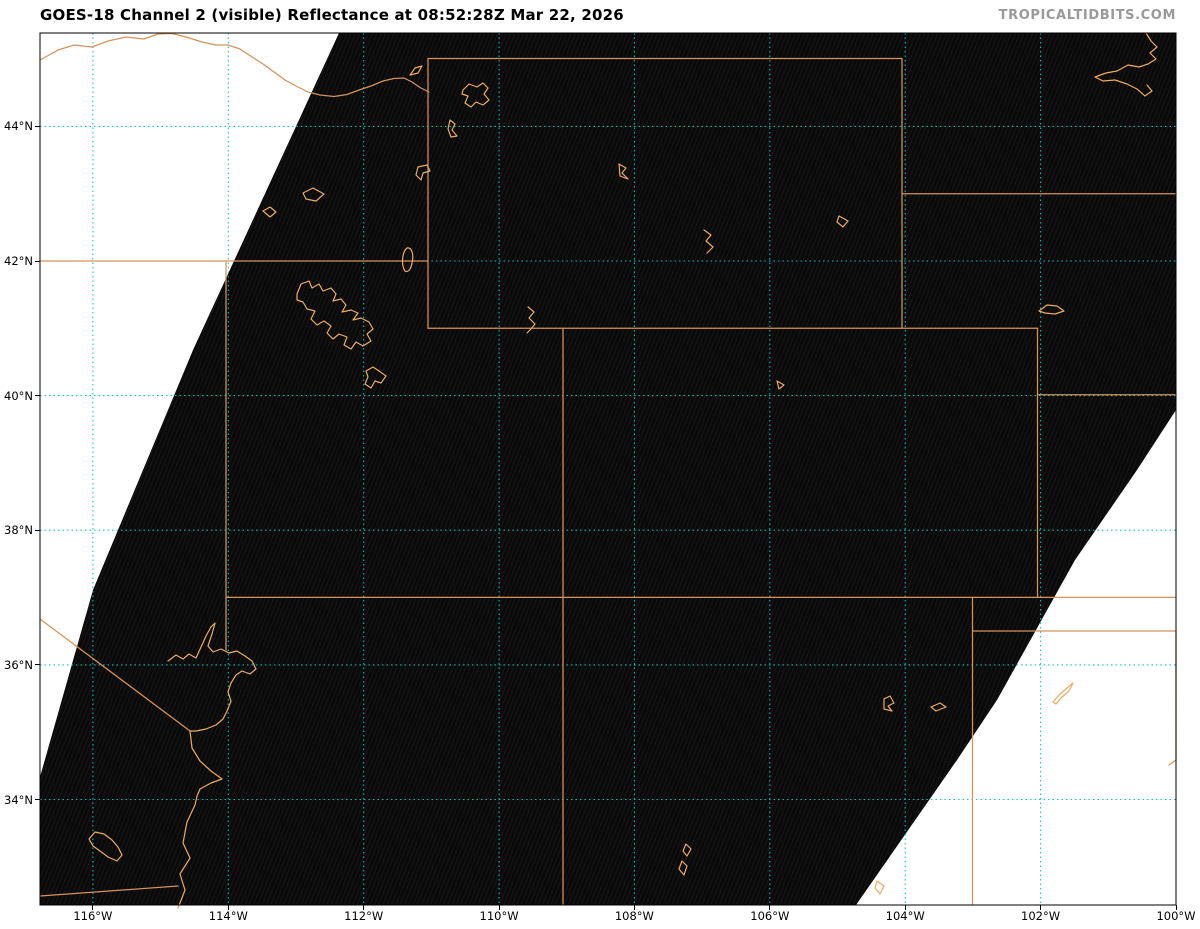 Image resolution: width=1200 pixels, height=929 pixels. I want to click on water-flaming-gorge-reservoir, so click(531, 320).